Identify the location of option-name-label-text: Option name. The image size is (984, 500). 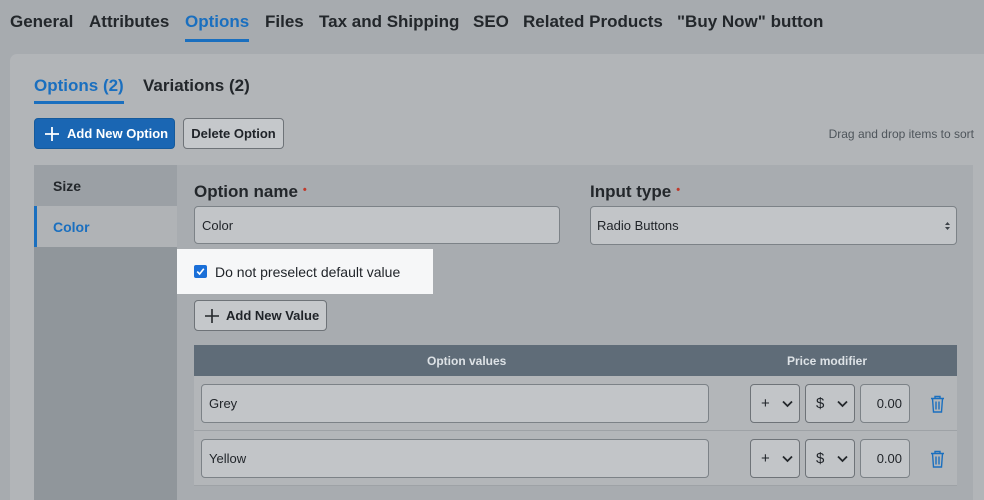
(246, 191).